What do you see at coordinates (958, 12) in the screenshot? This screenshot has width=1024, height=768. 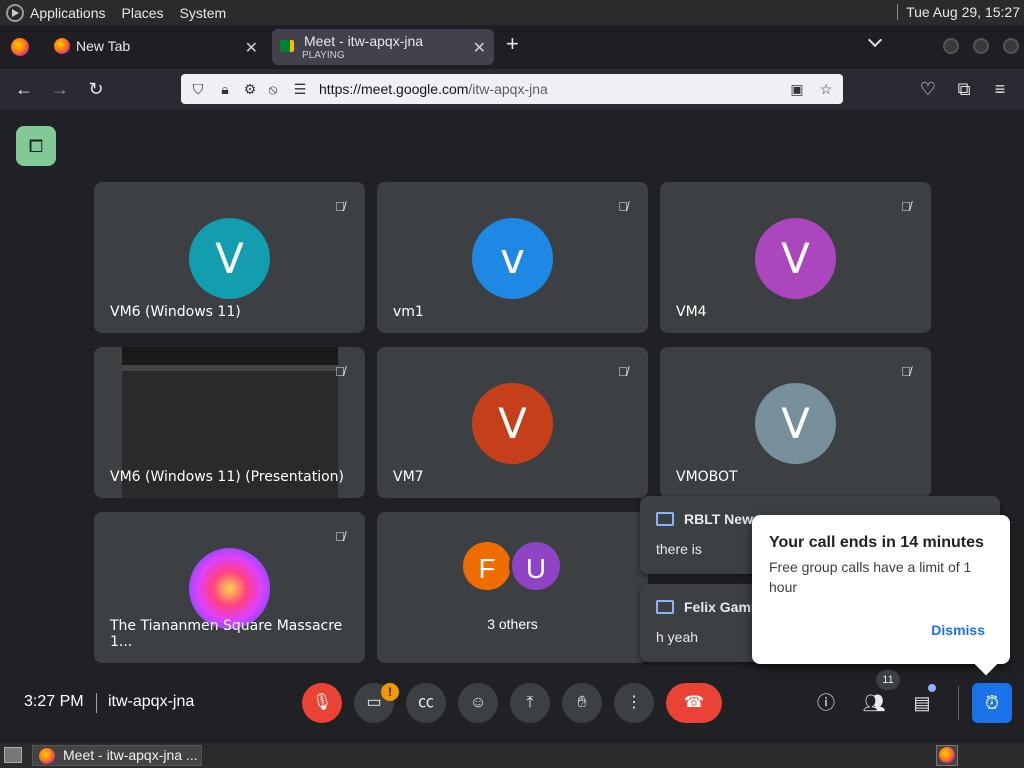 I see `system-clock: Tue Aug 29, 15:27` at bounding box center [958, 12].